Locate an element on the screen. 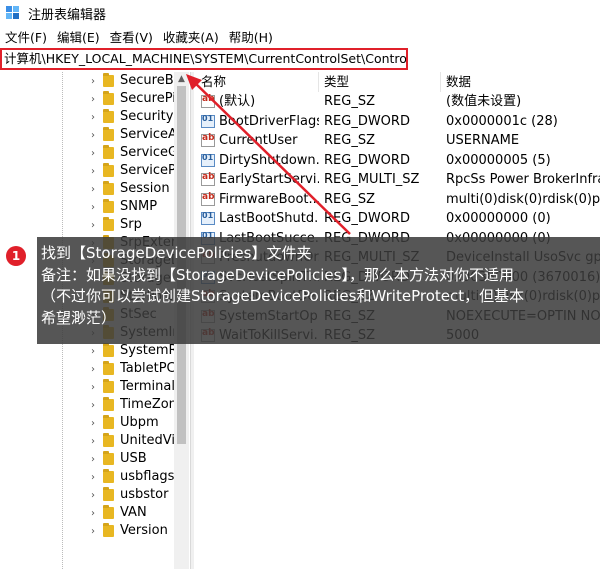  column-header-name: 名称 is located at coordinates (213, 82).